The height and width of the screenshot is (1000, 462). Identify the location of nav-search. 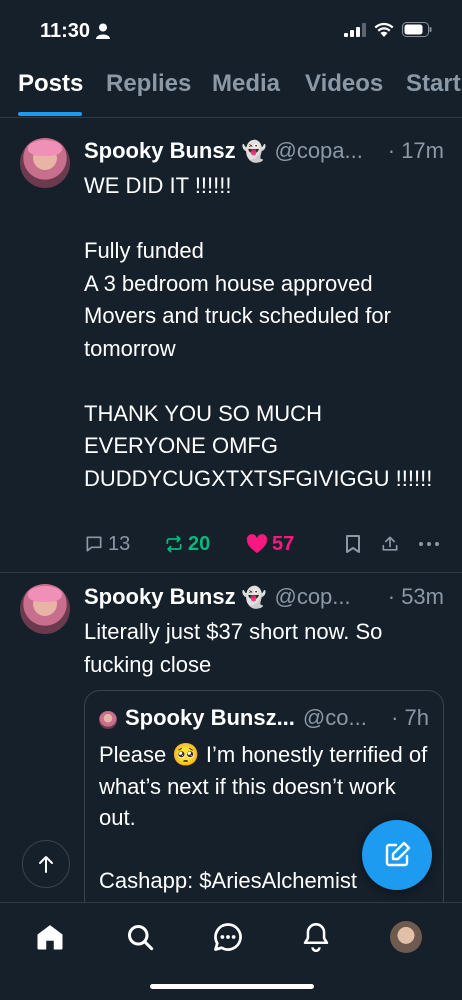
(140, 937).